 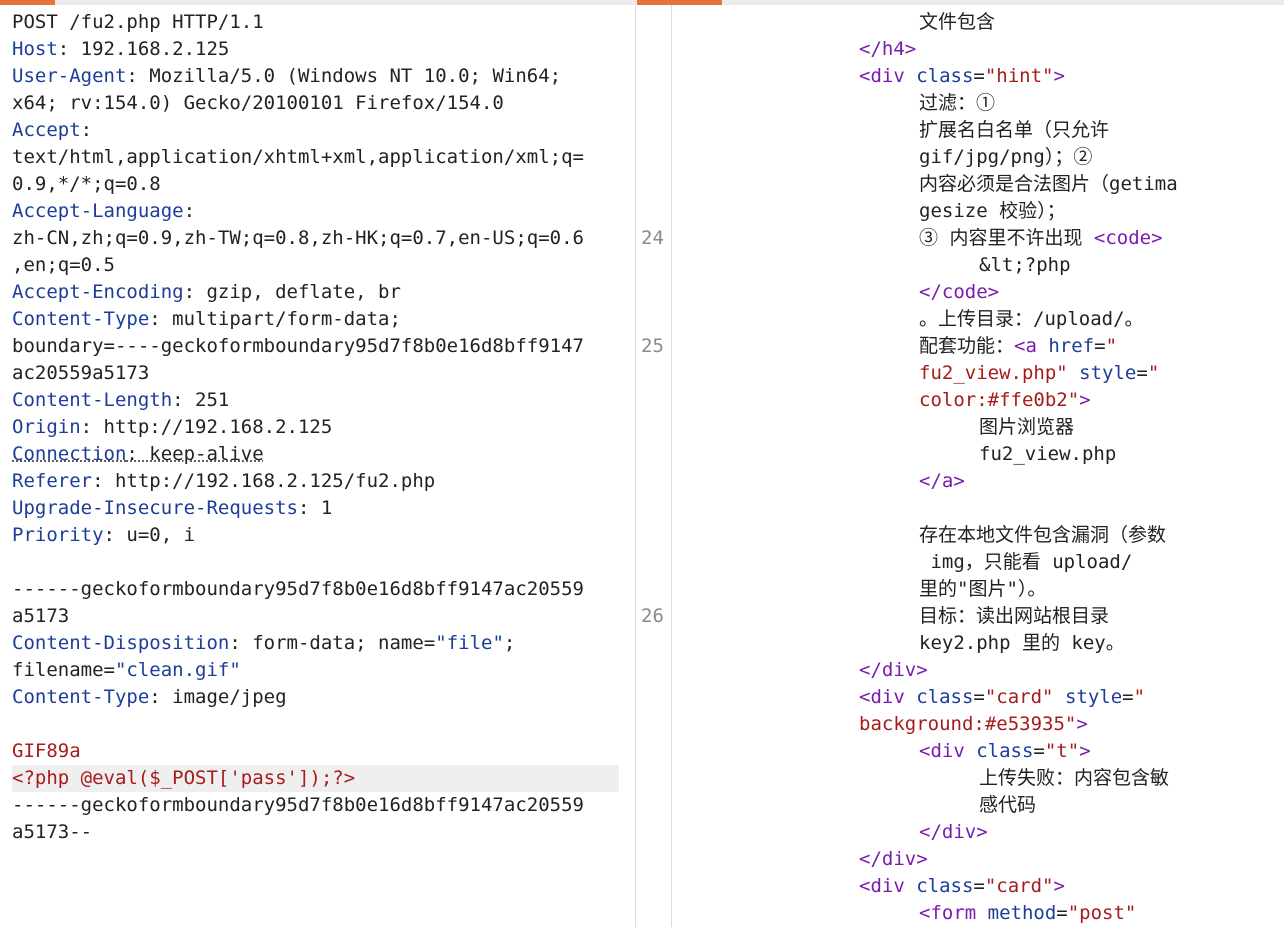 What do you see at coordinates (982, 589) in the screenshot?
I see `response-line: 里的"图片"）。` at bounding box center [982, 589].